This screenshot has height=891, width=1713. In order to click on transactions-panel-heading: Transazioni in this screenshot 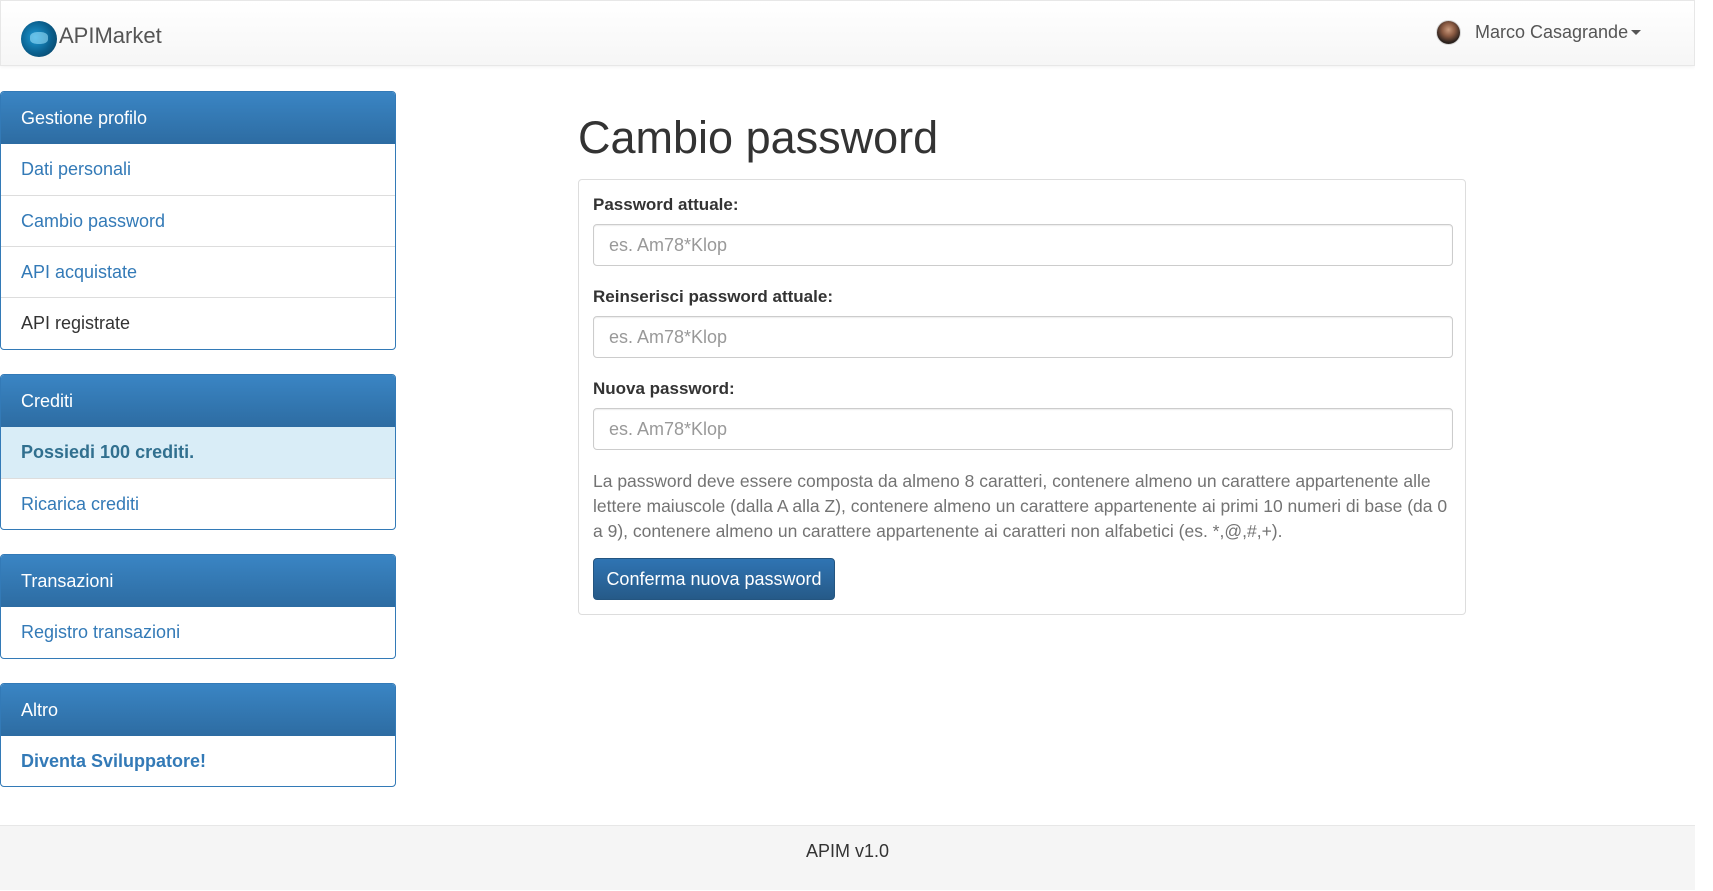, I will do `click(198, 581)`.